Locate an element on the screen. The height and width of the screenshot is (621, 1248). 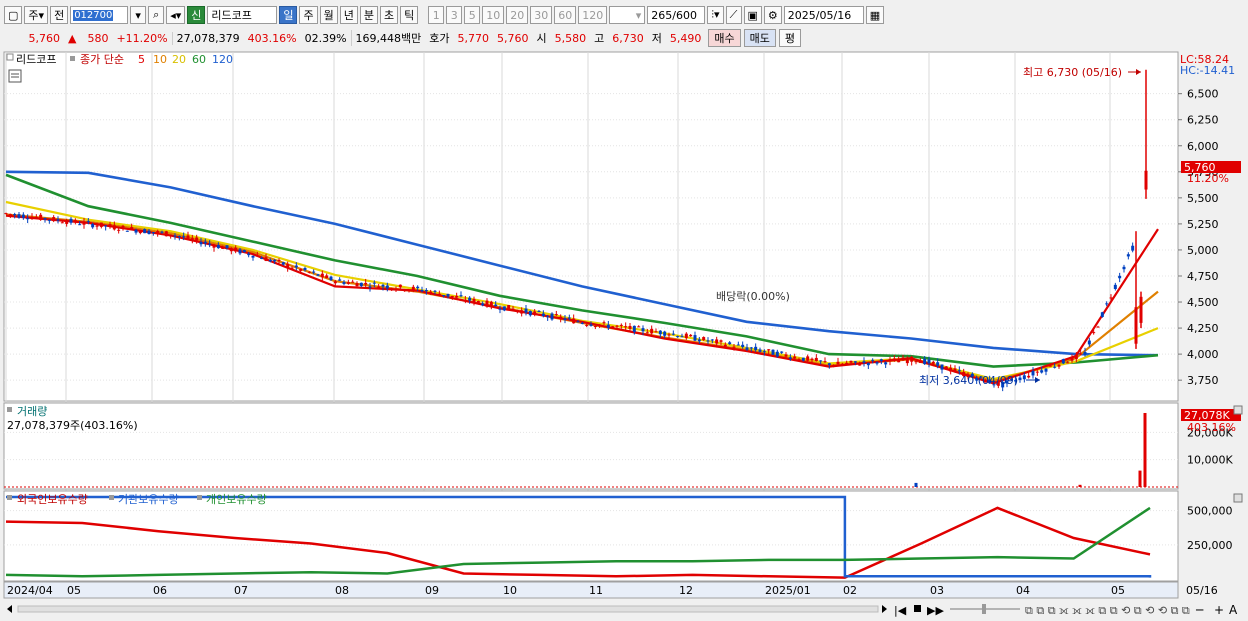
code-dropdown-icon: ▾ is located at coordinates (138, 15).